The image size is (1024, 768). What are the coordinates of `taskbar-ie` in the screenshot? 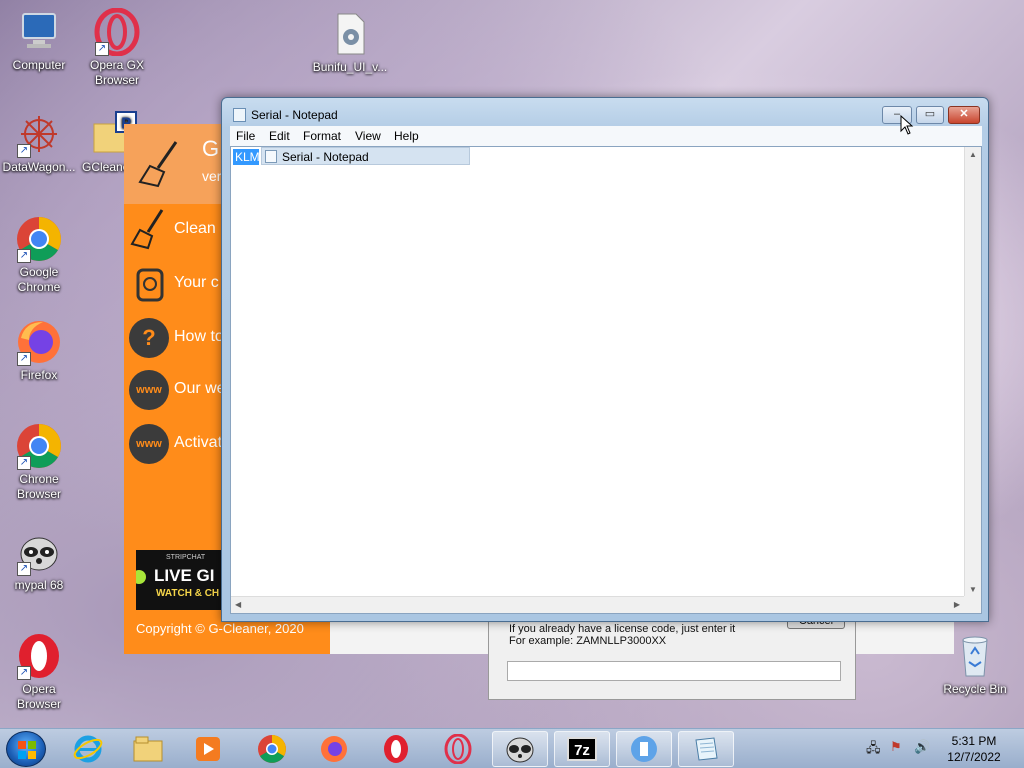 It's located at (88, 749).